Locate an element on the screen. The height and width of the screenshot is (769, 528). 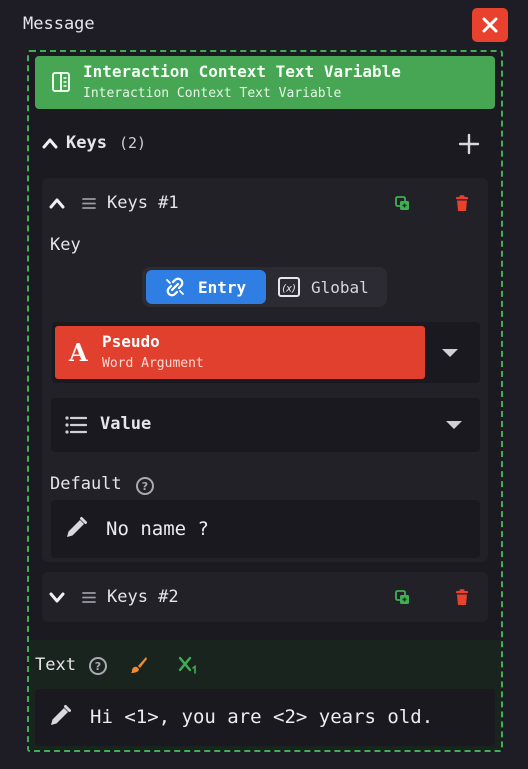
list-icon is located at coordinates (76, 425).